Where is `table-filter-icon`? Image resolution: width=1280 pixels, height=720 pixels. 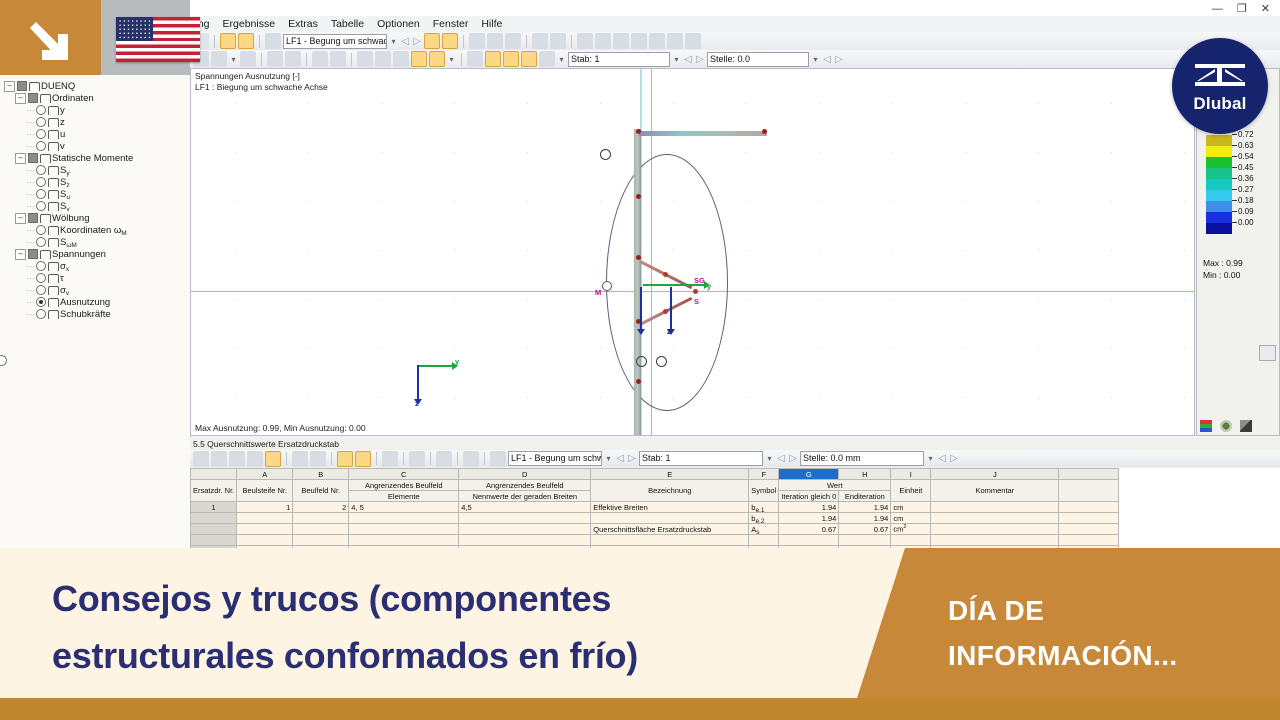 table-filter-icon is located at coordinates (219, 458).